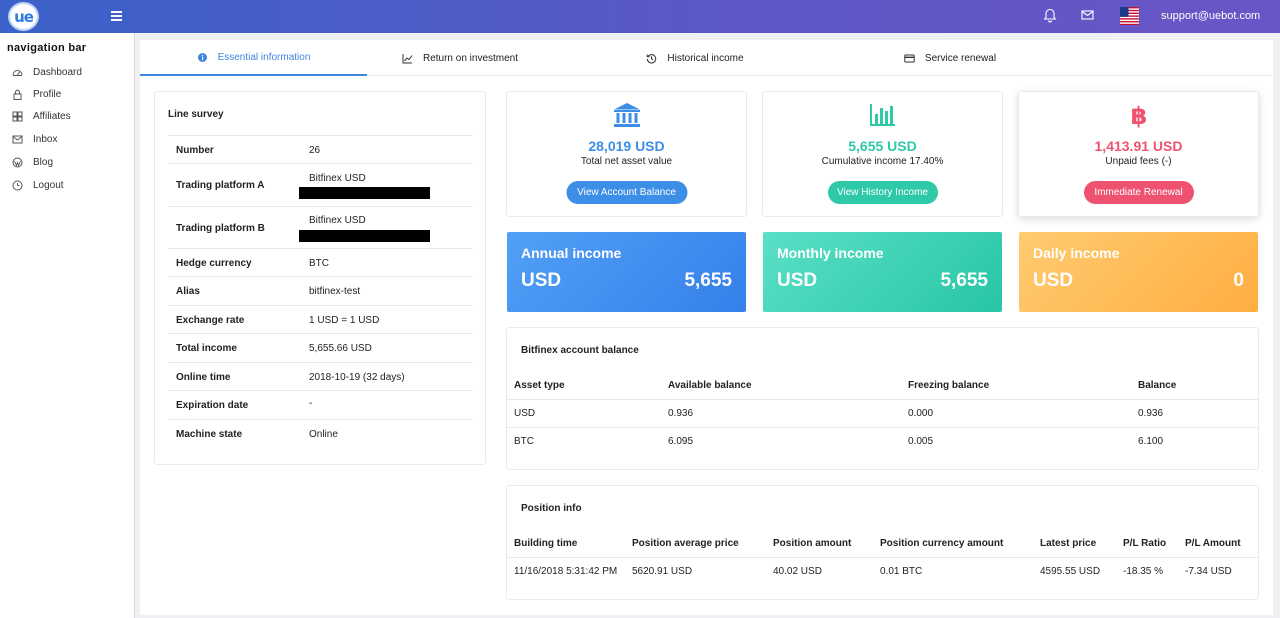 The image size is (1280, 618). I want to click on tab-label: Historical income, so click(705, 58).